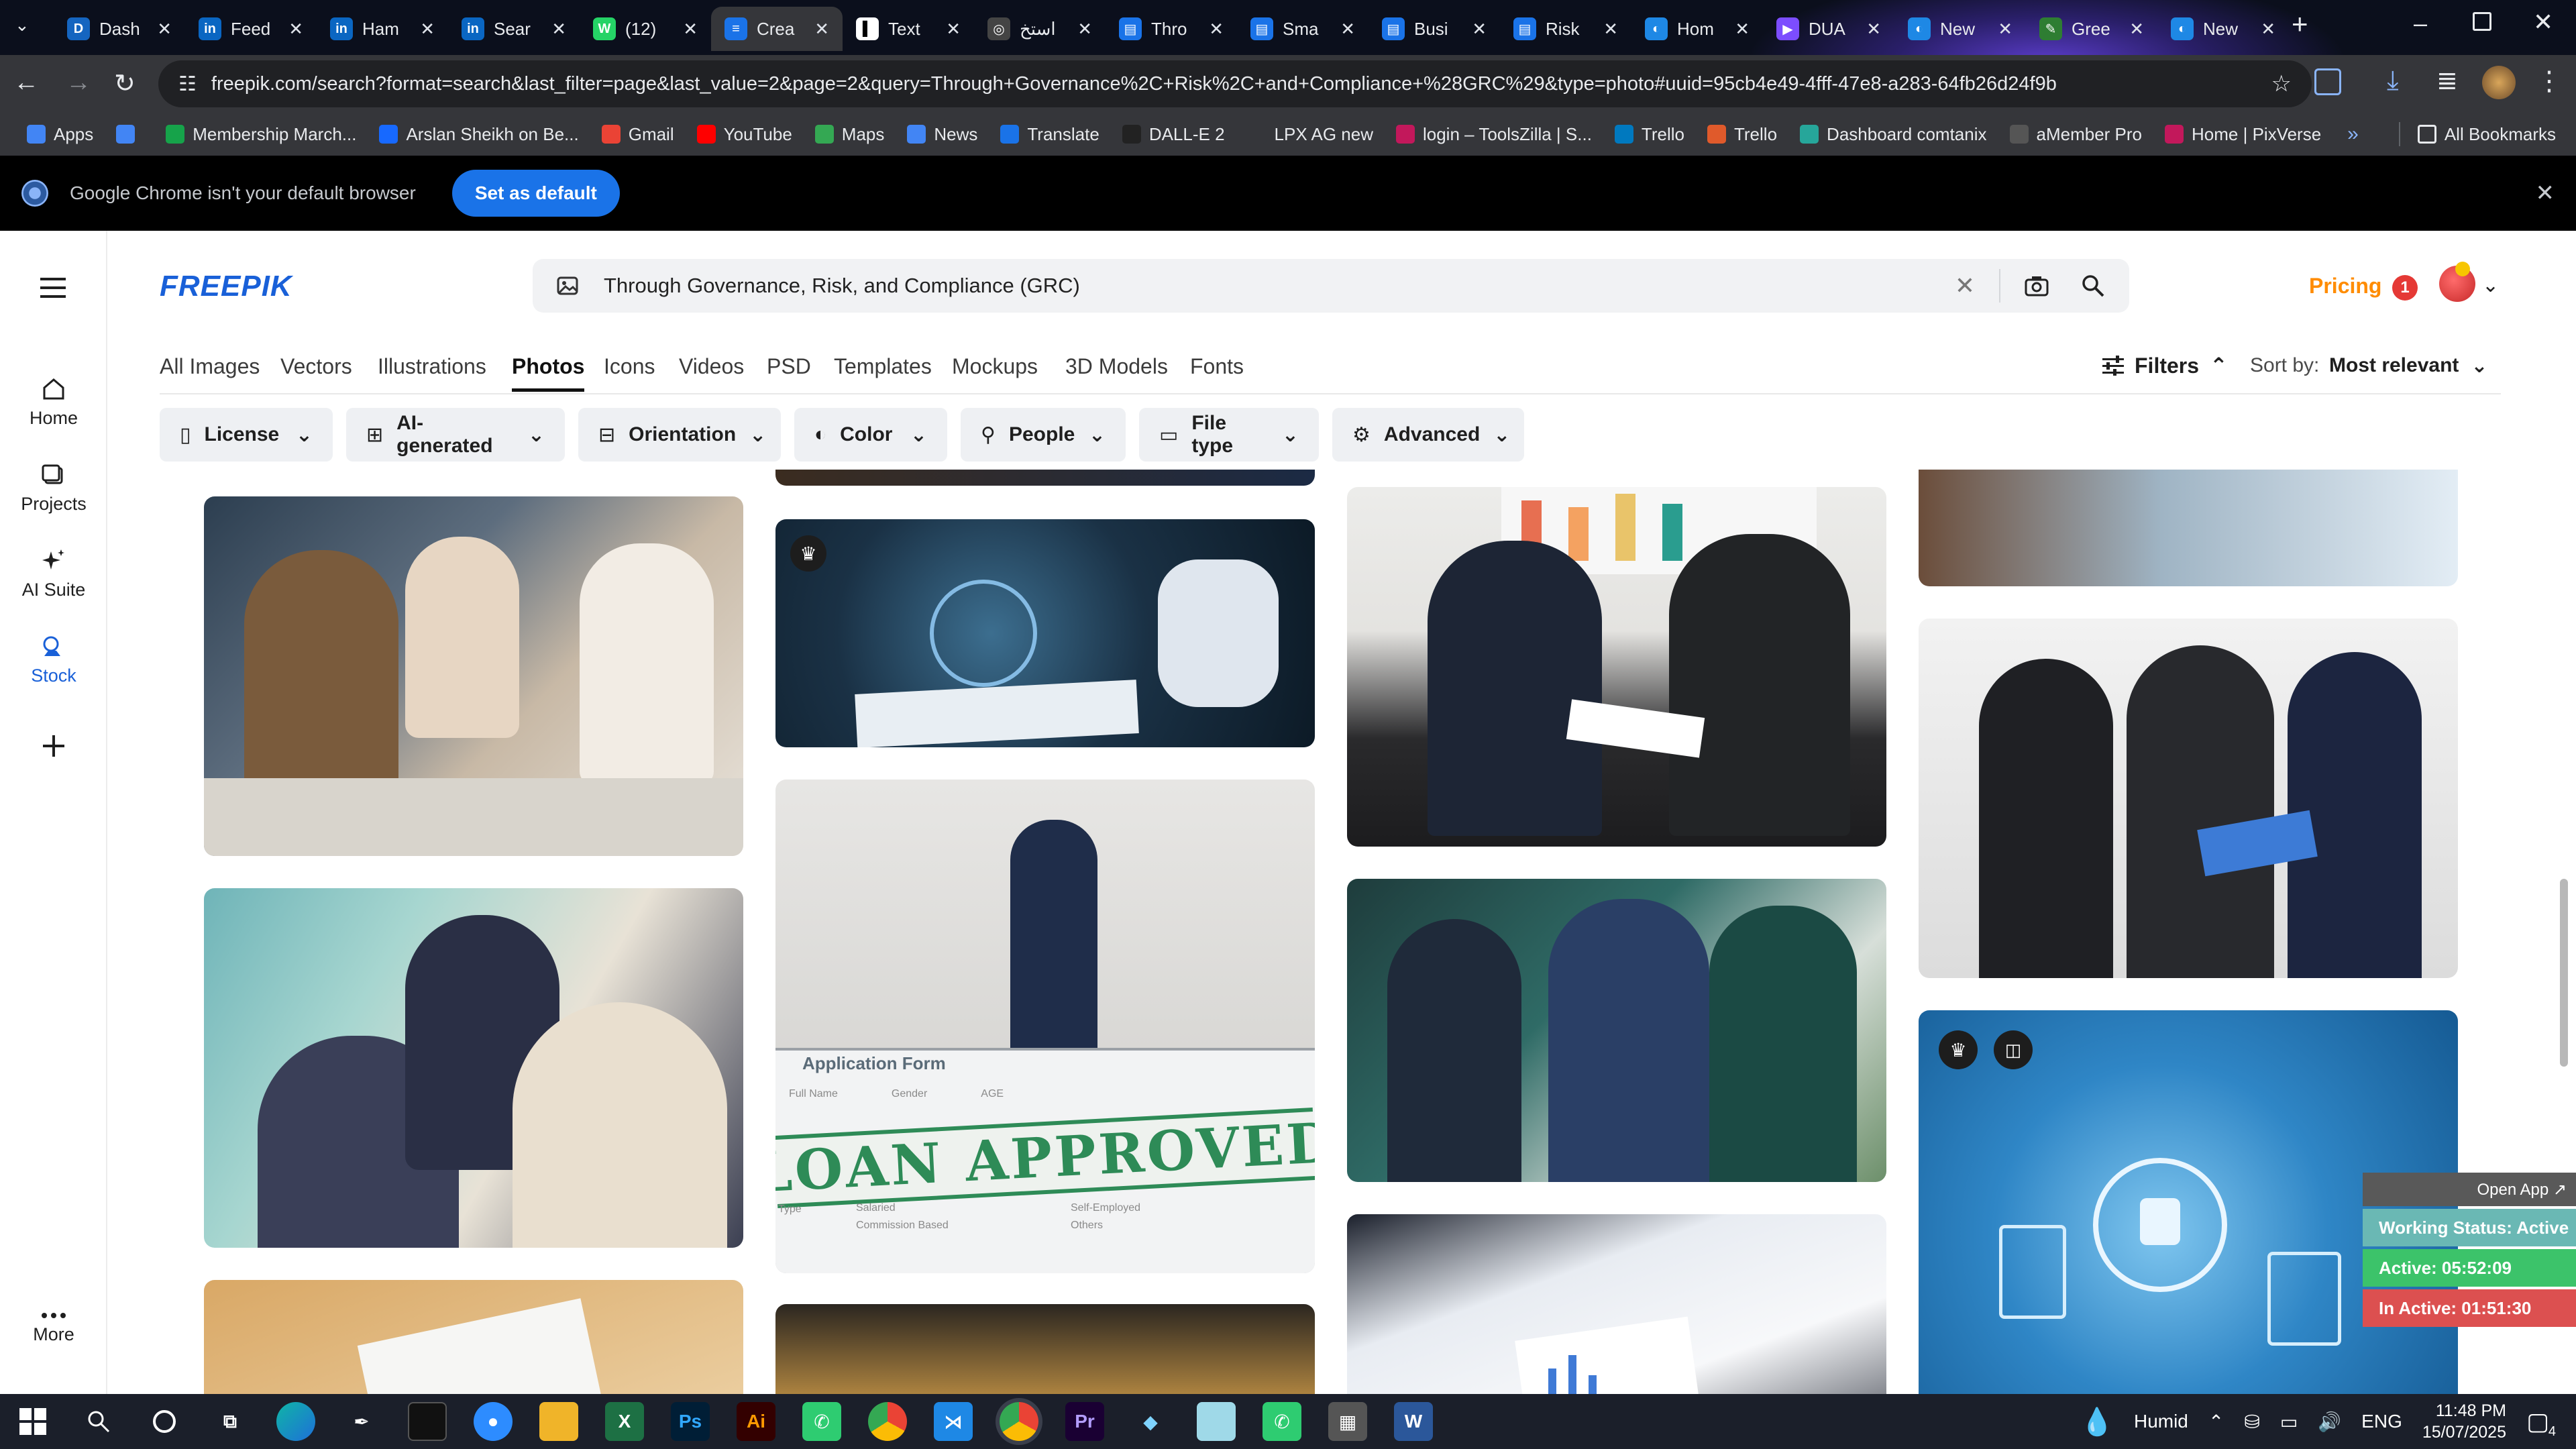 This screenshot has width=2576, height=1449. Describe the element at coordinates (690, 1421) in the screenshot. I see `photoshop-icon: Ps` at that location.